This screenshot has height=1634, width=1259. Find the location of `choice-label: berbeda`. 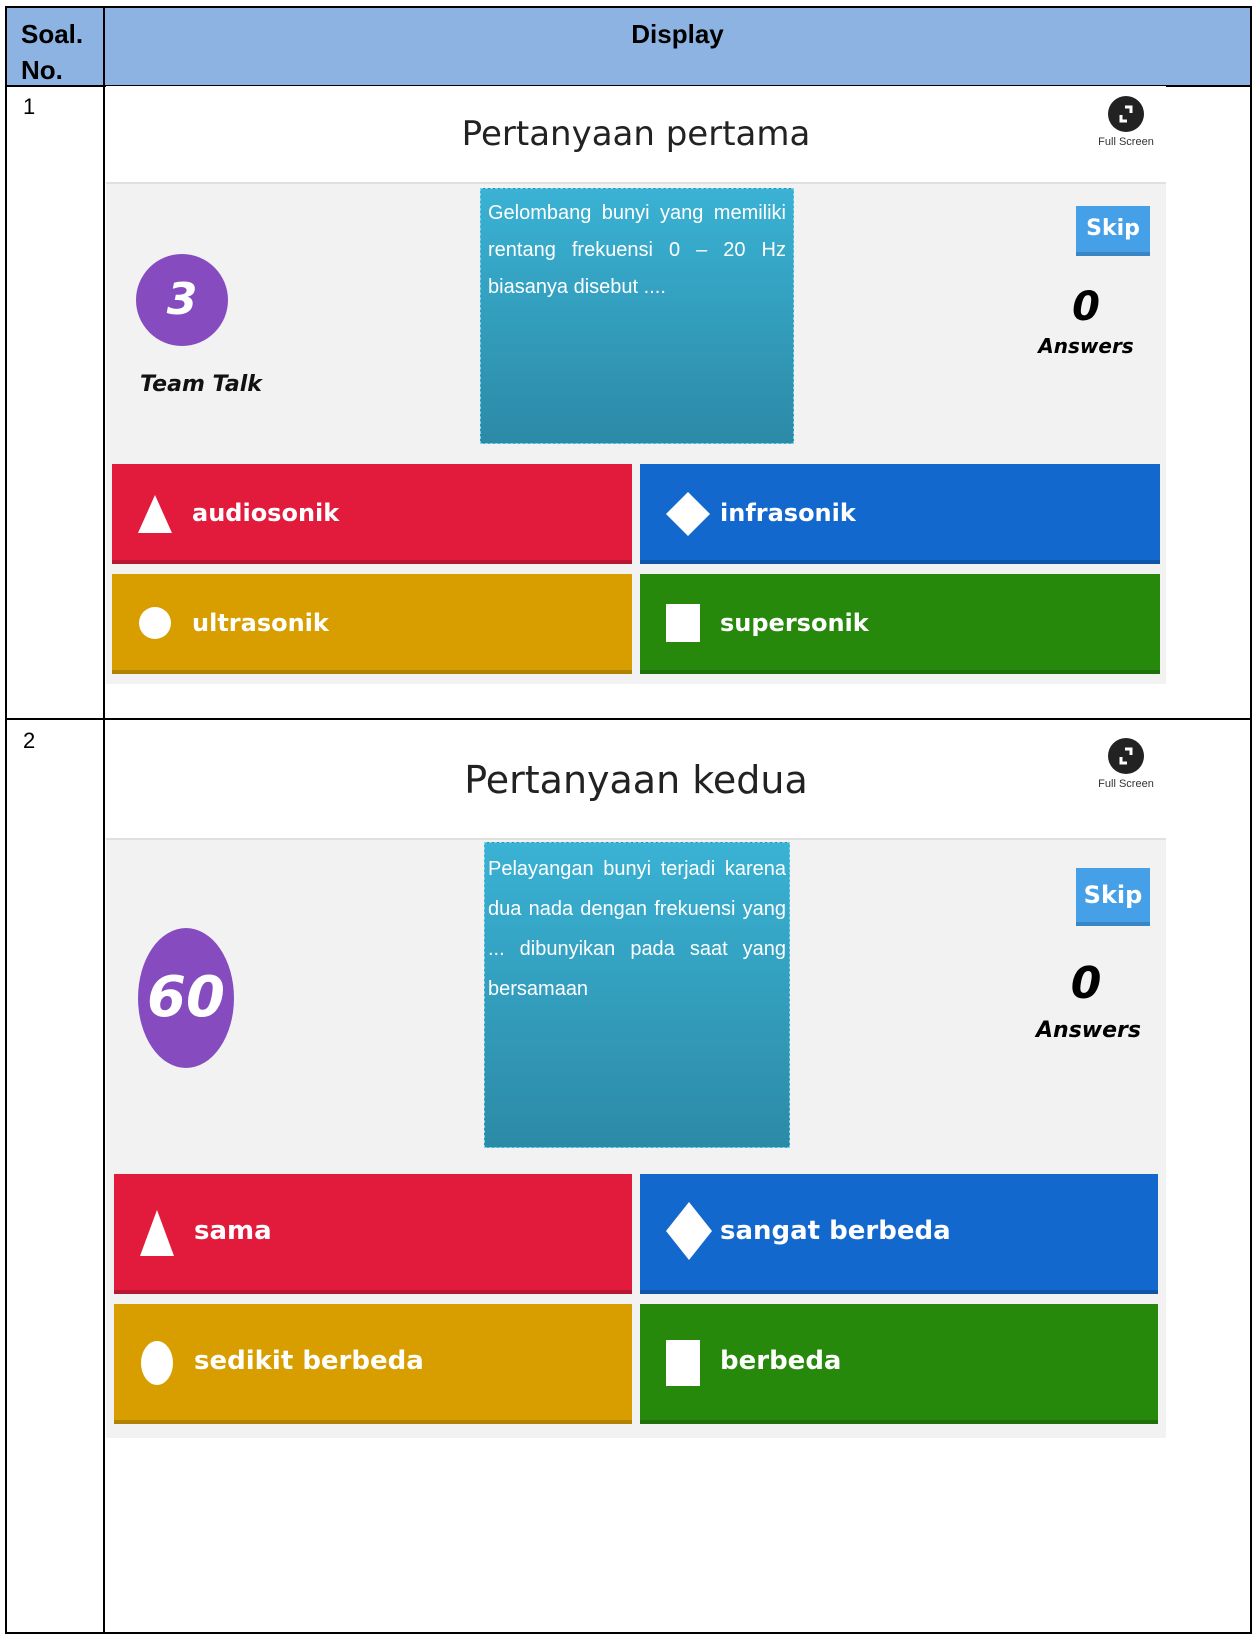

choice-label: berbeda is located at coordinates (781, 1361).